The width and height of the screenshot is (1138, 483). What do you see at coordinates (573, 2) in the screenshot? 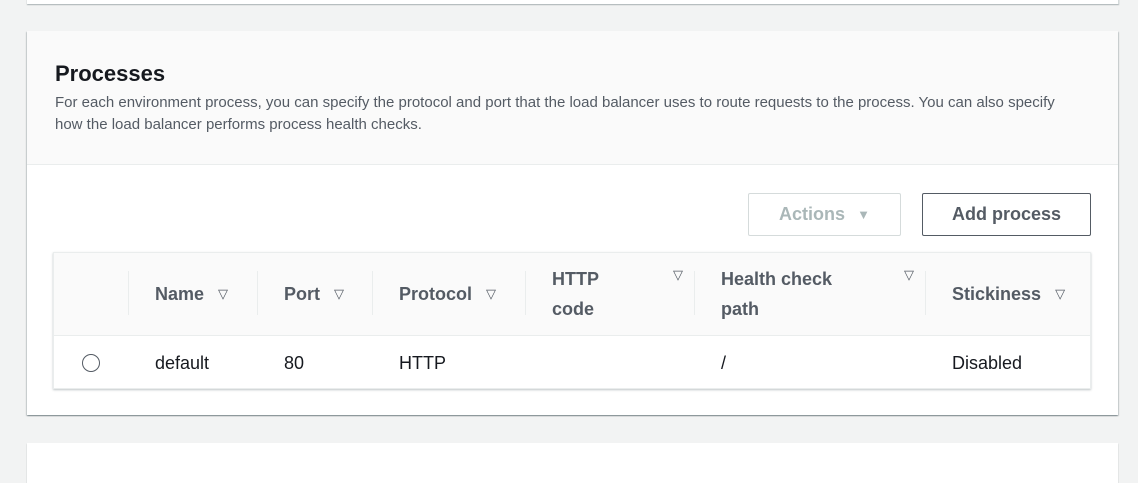
I see `previous-section-card` at bounding box center [573, 2].